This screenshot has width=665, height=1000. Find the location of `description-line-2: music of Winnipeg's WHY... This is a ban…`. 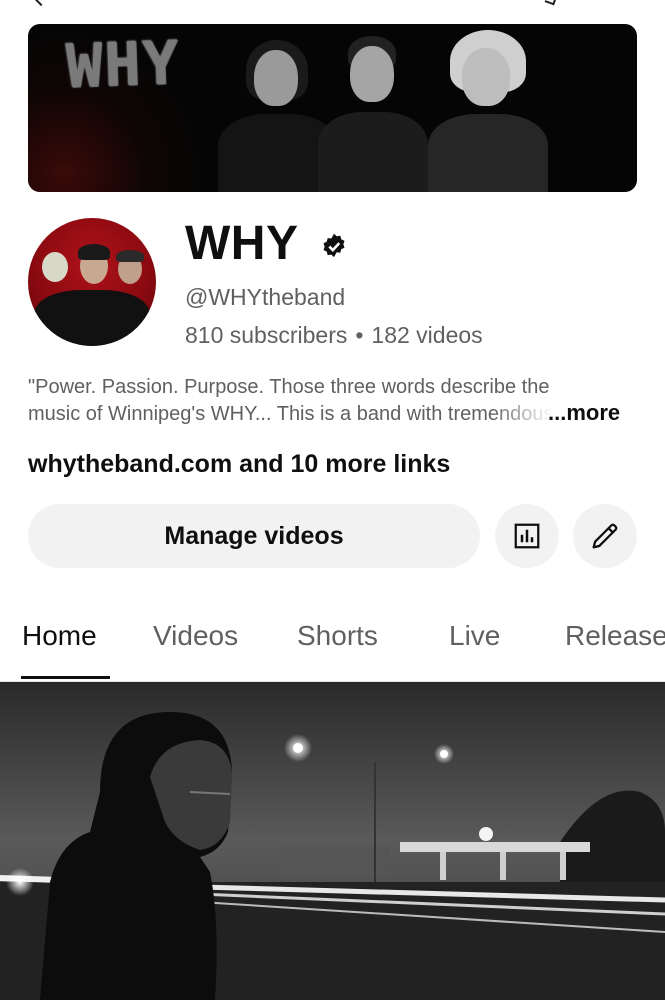

description-line-2: music of Winnipeg's WHY... This is a ban… is located at coordinates (290, 414).